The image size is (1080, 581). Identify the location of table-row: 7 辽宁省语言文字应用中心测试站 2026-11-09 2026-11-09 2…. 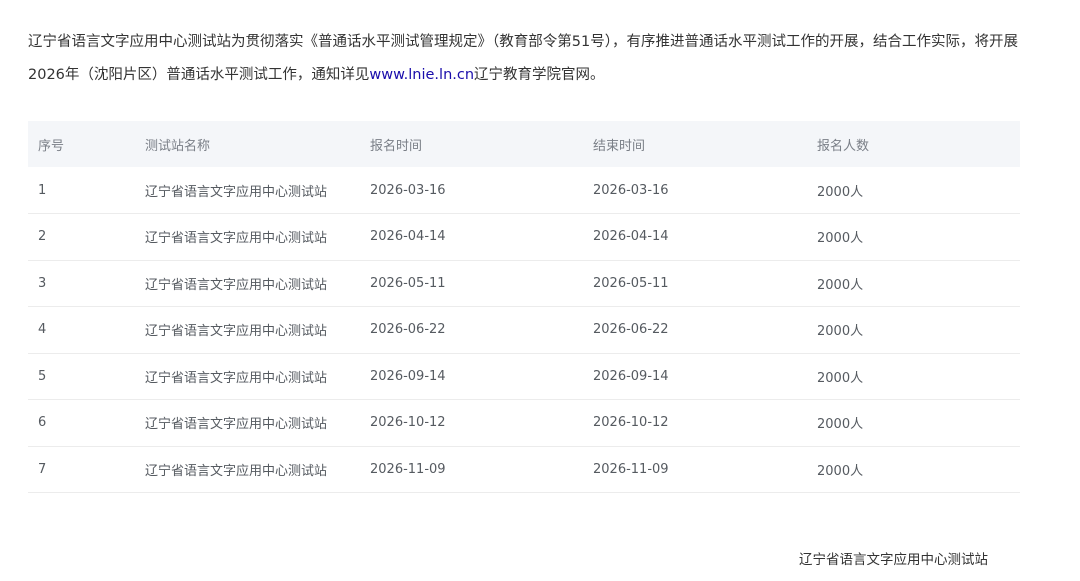
(524, 469).